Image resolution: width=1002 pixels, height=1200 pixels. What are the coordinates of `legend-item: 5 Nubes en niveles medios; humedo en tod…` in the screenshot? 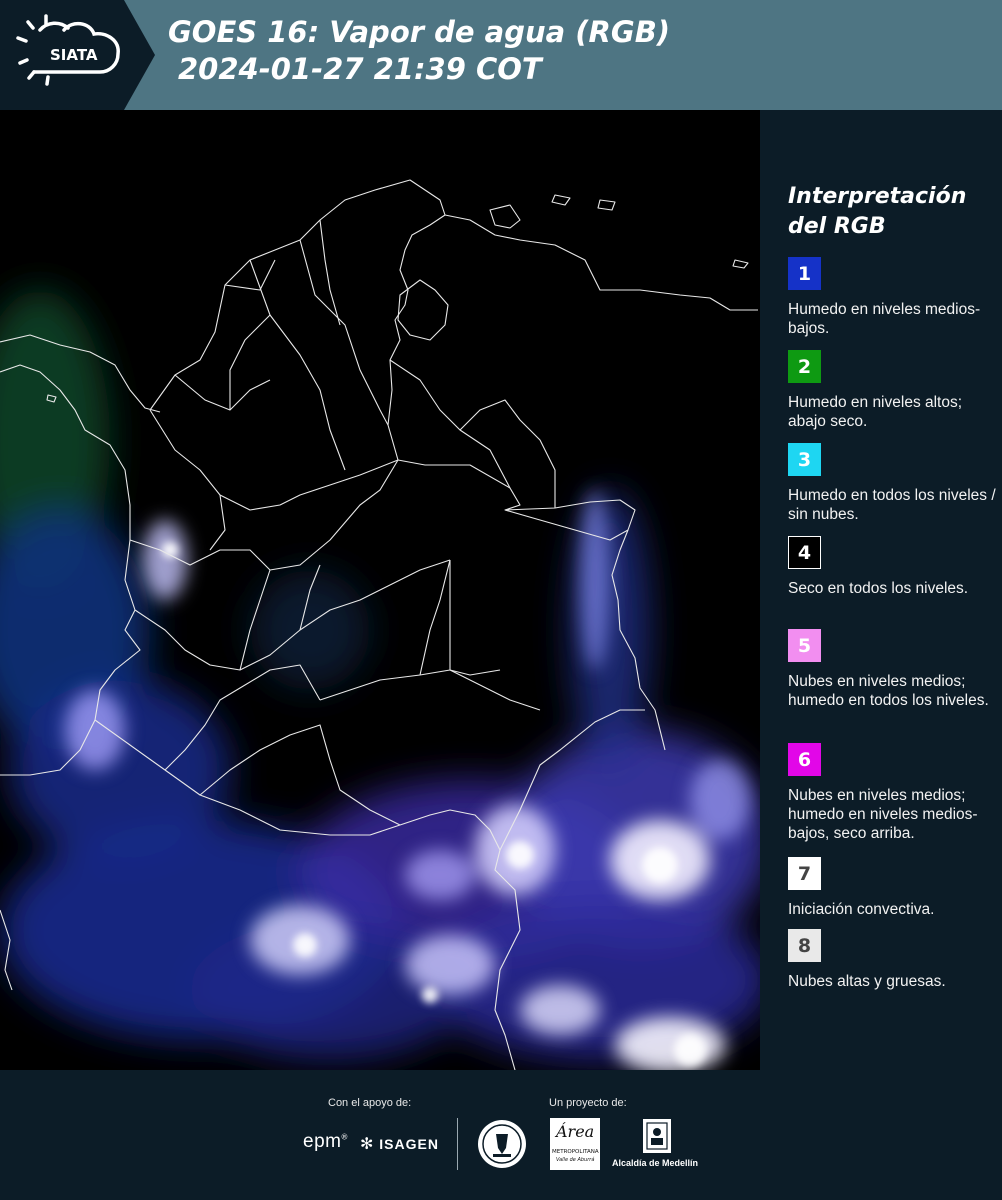 It's located at (893, 669).